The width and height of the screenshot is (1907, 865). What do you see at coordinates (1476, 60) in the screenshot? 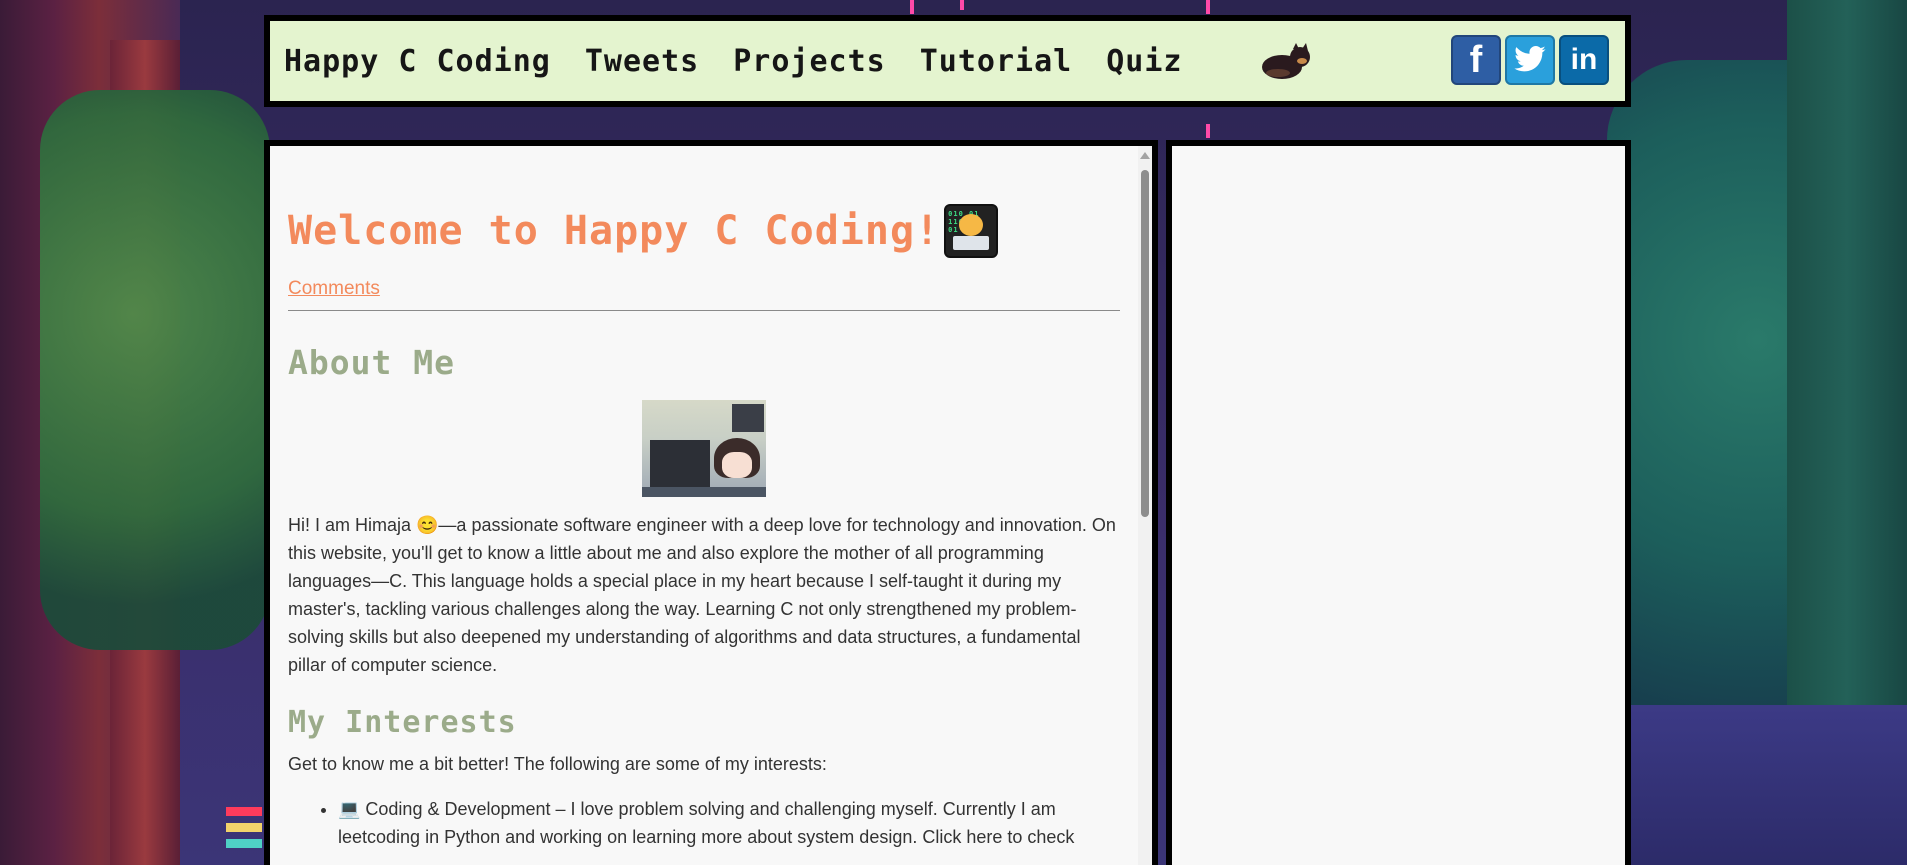
I see `facebook-icon: f` at bounding box center [1476, 60].